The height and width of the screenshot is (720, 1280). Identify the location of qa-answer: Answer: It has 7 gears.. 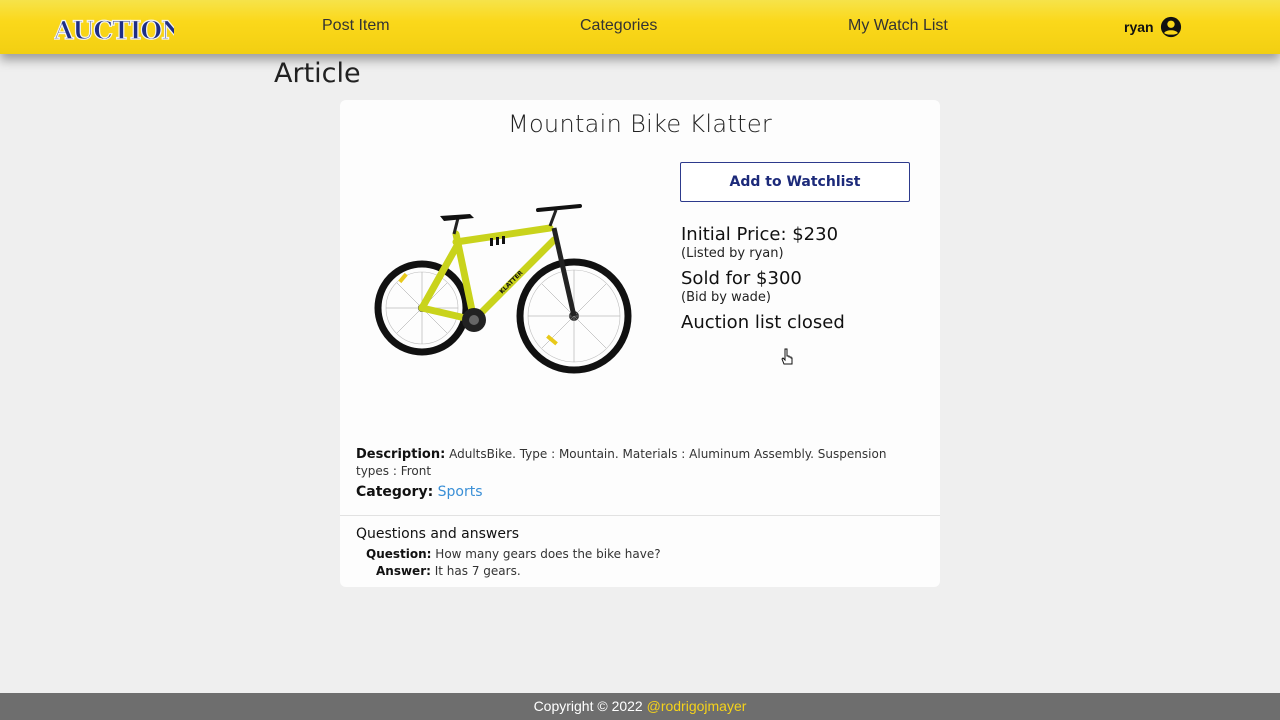
(448, 571).